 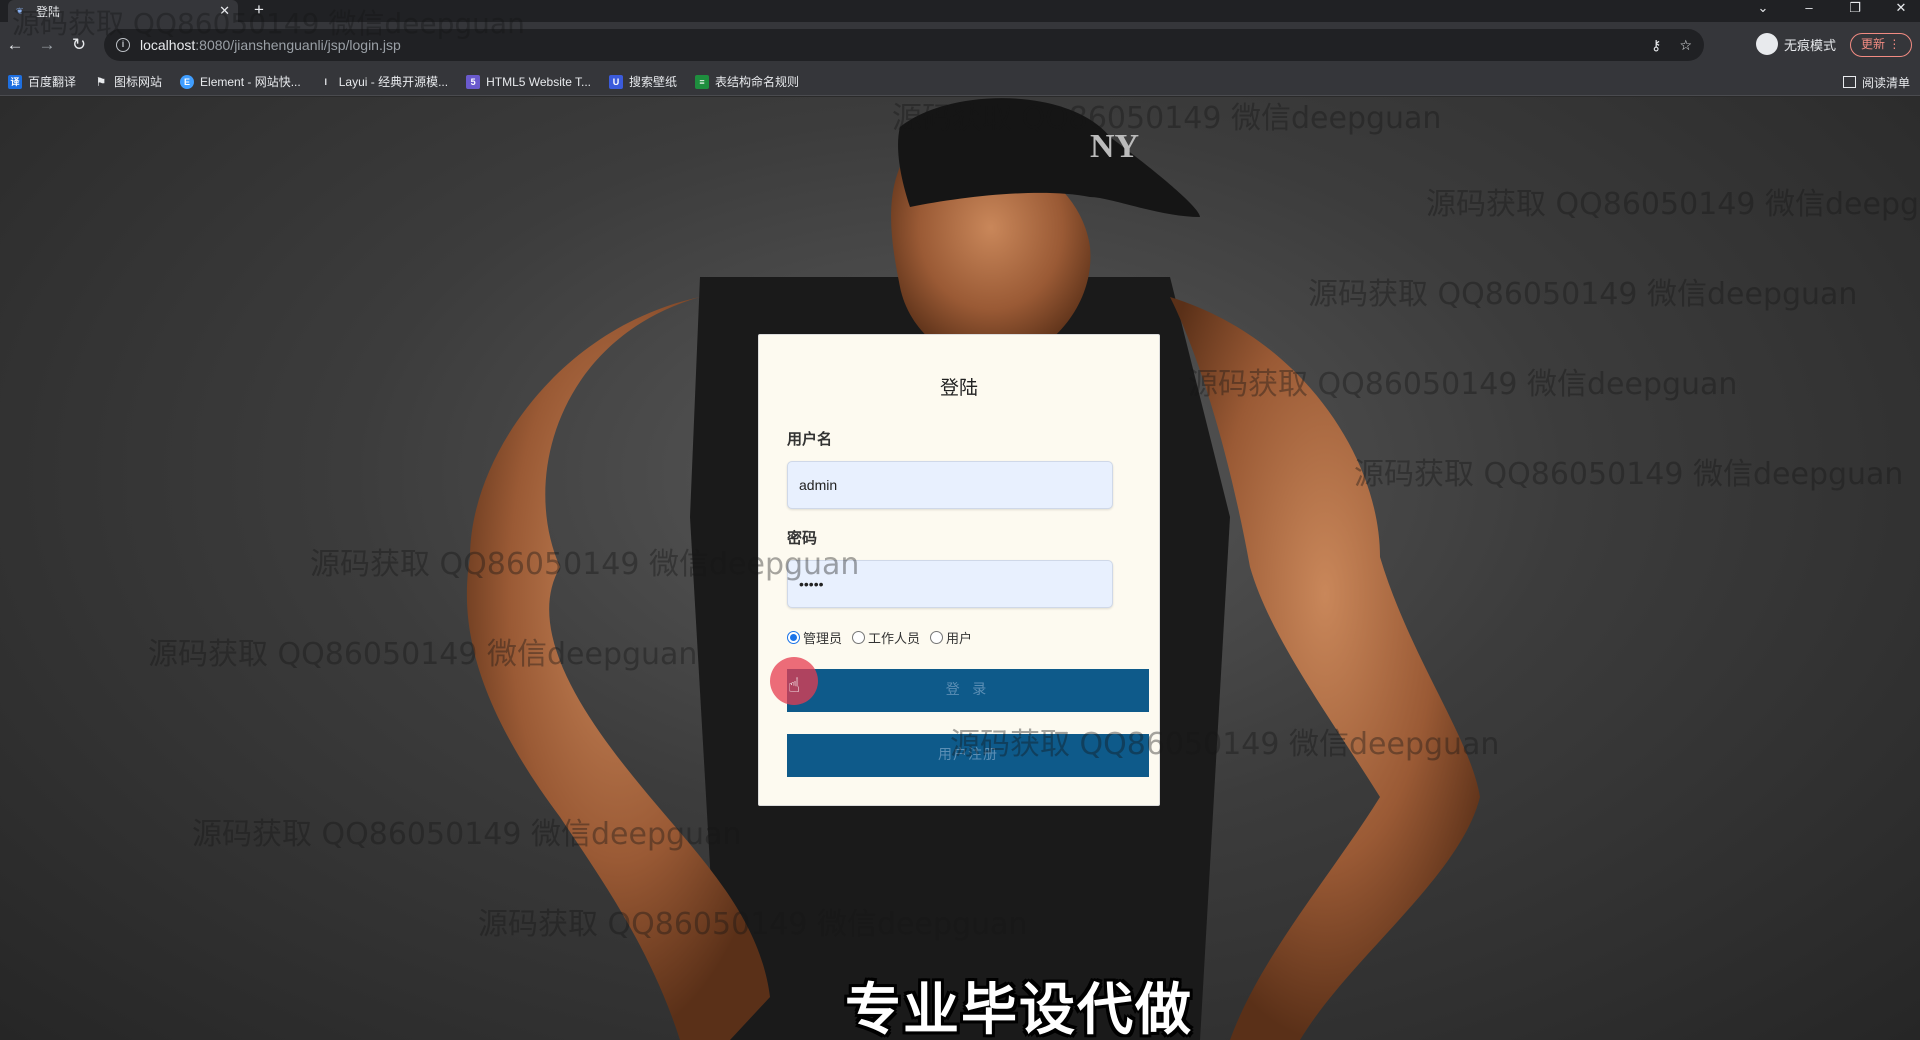 What do you see at coordinates (47, 45) in the screenshot?
I see `forward-icon: →` at bounding box center [47, 45].